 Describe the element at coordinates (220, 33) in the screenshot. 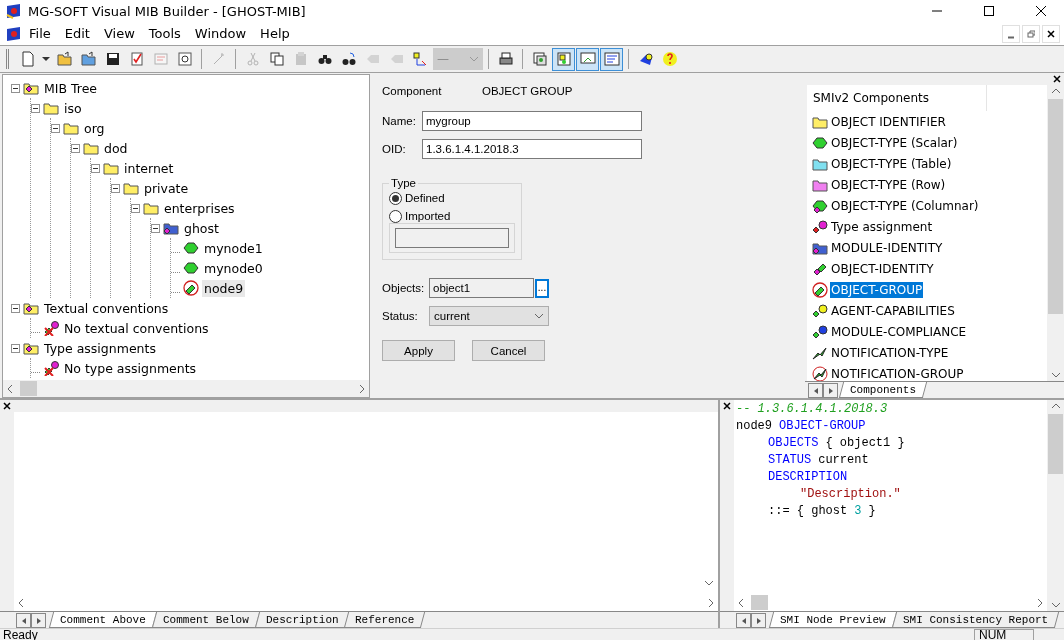

I see `menu-item: Window` at that location.